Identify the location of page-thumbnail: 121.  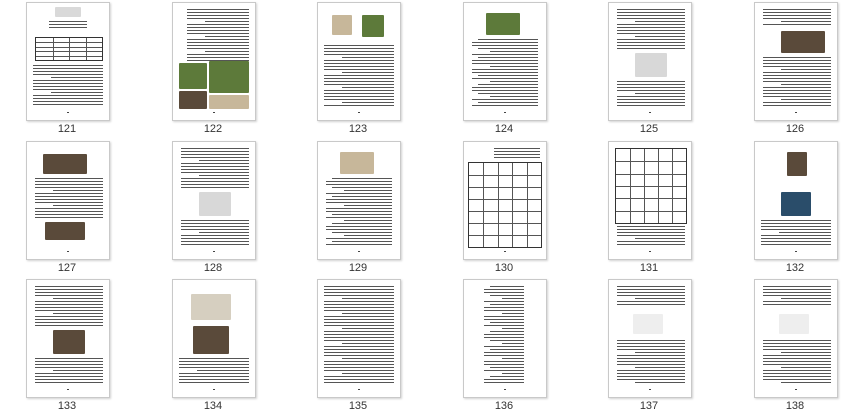
(73, 70).